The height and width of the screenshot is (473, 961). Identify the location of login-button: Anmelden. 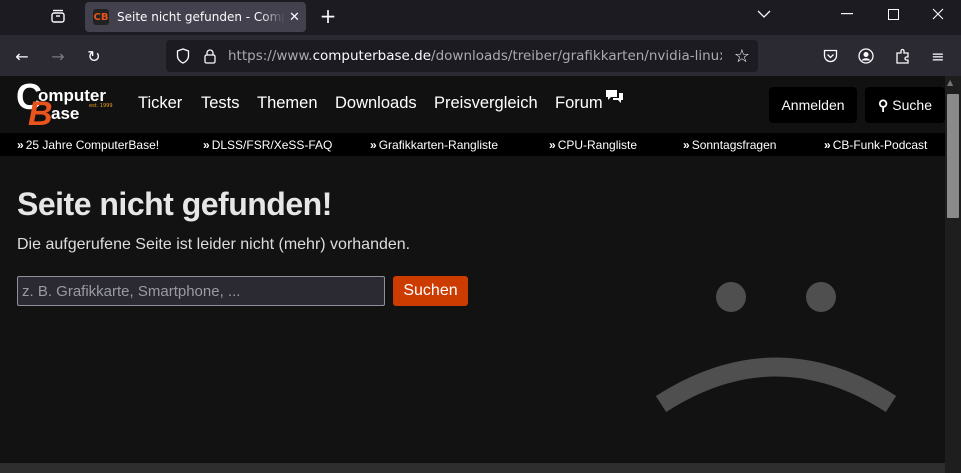
(813, 105).